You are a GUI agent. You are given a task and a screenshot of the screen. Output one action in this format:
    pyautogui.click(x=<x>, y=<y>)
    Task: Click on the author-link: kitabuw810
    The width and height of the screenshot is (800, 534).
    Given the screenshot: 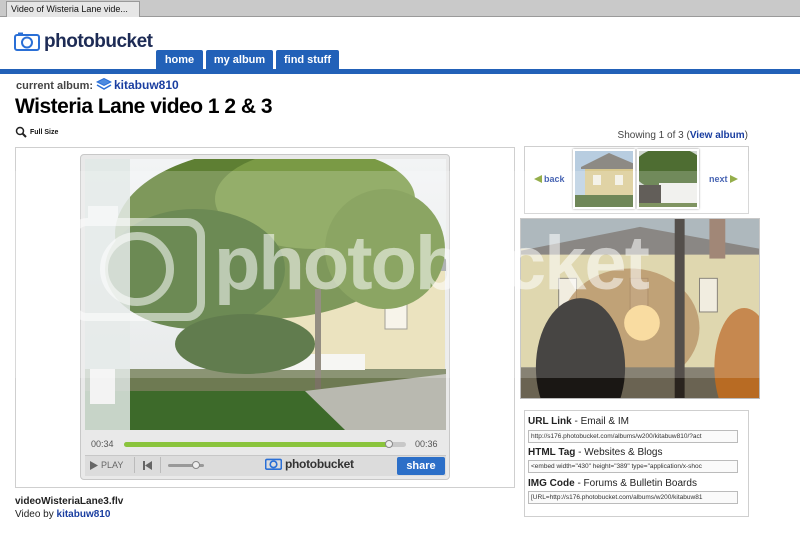 What is the action you would take?
    pyautogui.click(x=84, y=514)
    